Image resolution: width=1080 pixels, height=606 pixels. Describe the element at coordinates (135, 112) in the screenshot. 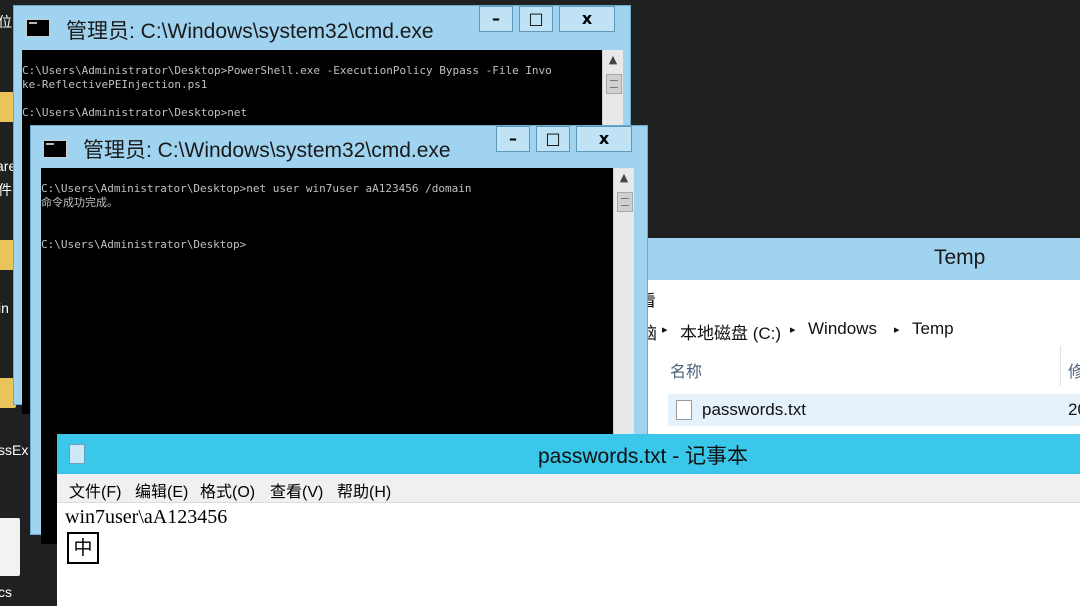

I see `console-line: C:\Users\Administrator\Desktop>net` at that location.